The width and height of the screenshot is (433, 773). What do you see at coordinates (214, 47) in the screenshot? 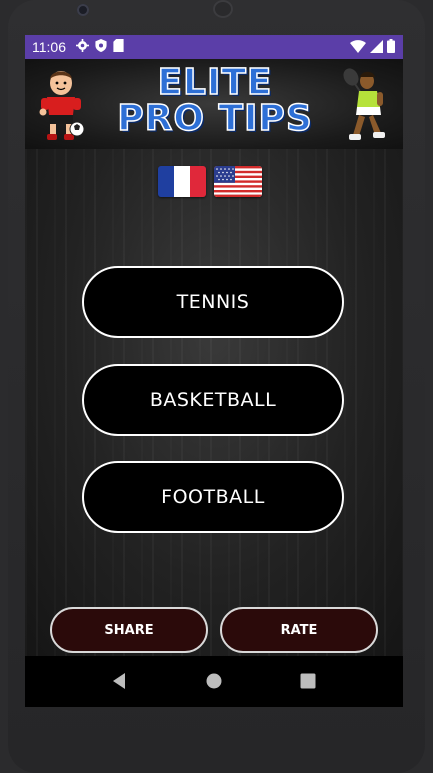
I see `status-bar: 11:06` at bounding box center [214, 47].